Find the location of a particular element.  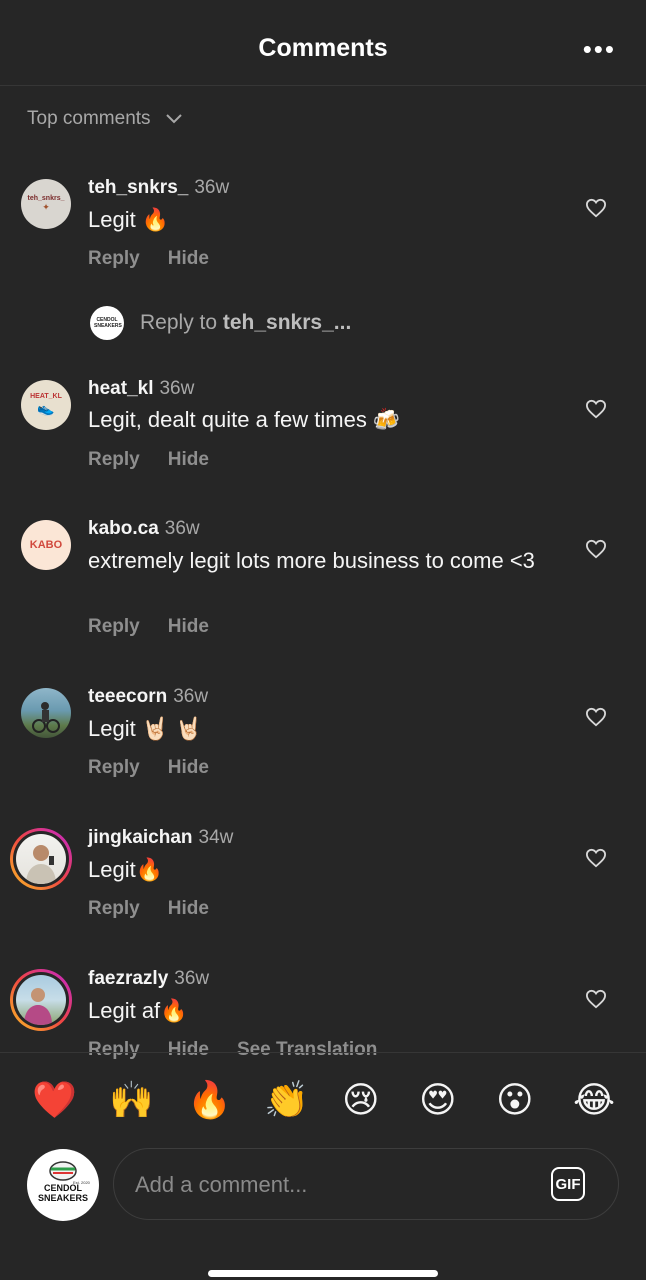

username-text: kabo.ca is located at coordinates (123, 528).